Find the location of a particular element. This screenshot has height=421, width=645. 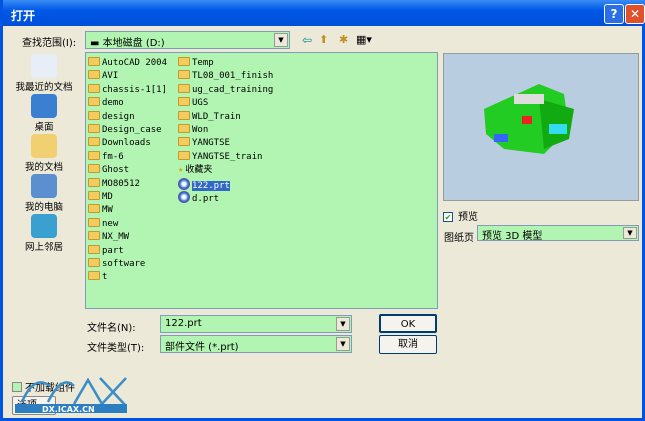

folder-item: NX_MW is located at coordinates (108, 237).